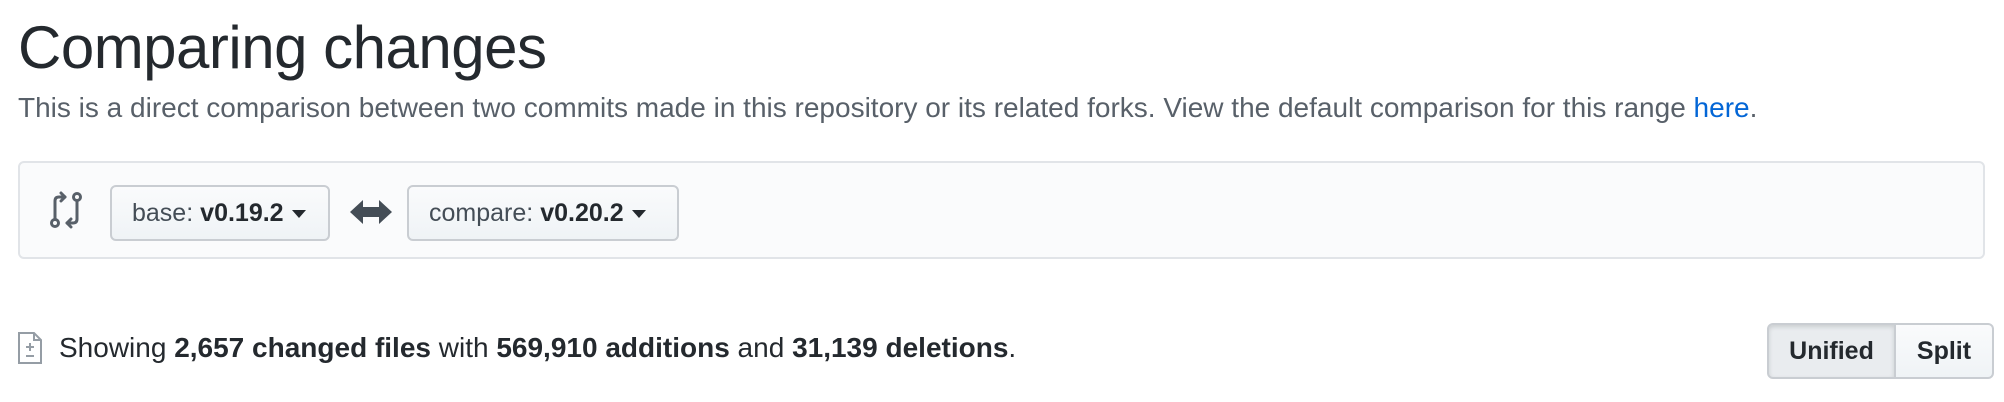 The image size is (2004, 402). What do you see at coordinates (371, 212) in the screenshot?
I see `arrow-both-icon` at bounding box center [371, 212].